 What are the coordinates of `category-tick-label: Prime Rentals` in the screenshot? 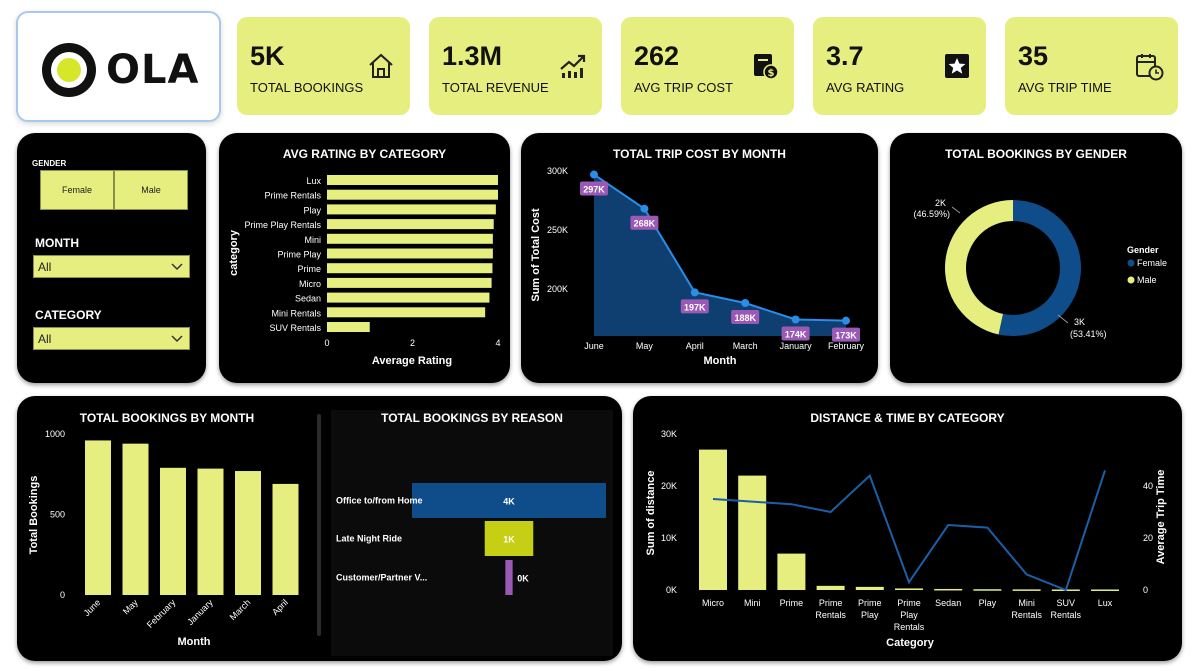 It's located at (292, 196).